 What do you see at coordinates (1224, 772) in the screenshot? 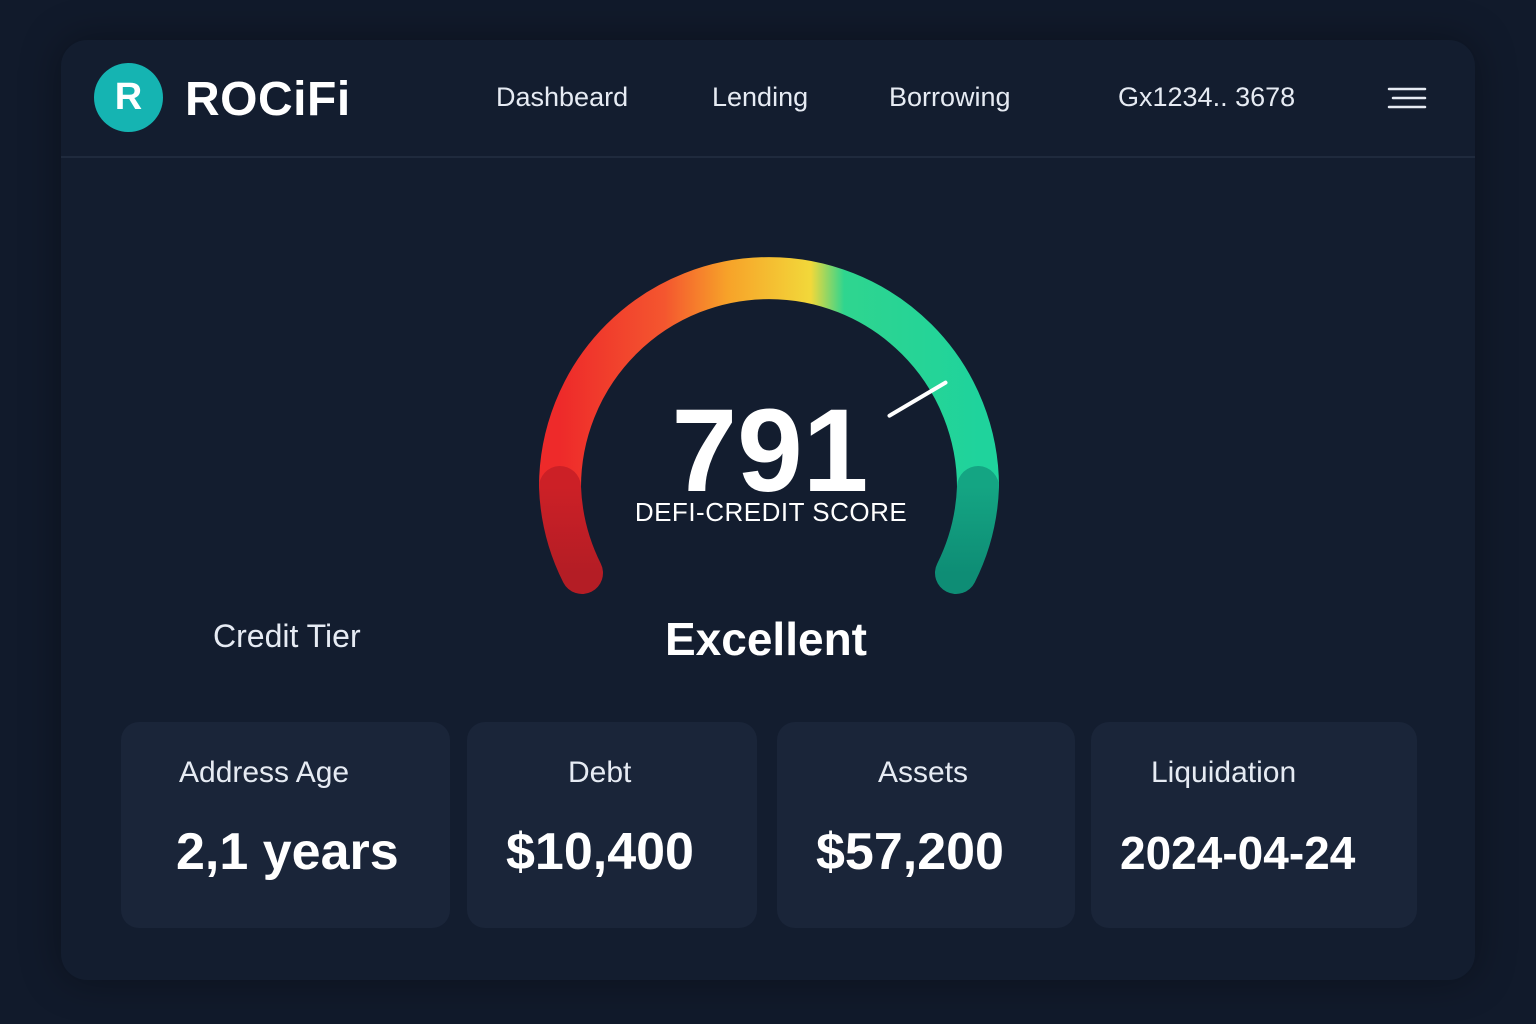
I see `card-label: Liquidation` at bounding box center [1224, 772].